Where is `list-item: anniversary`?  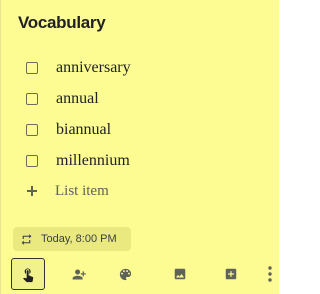
list-item: anniversary is located at coordinates (146, 68).